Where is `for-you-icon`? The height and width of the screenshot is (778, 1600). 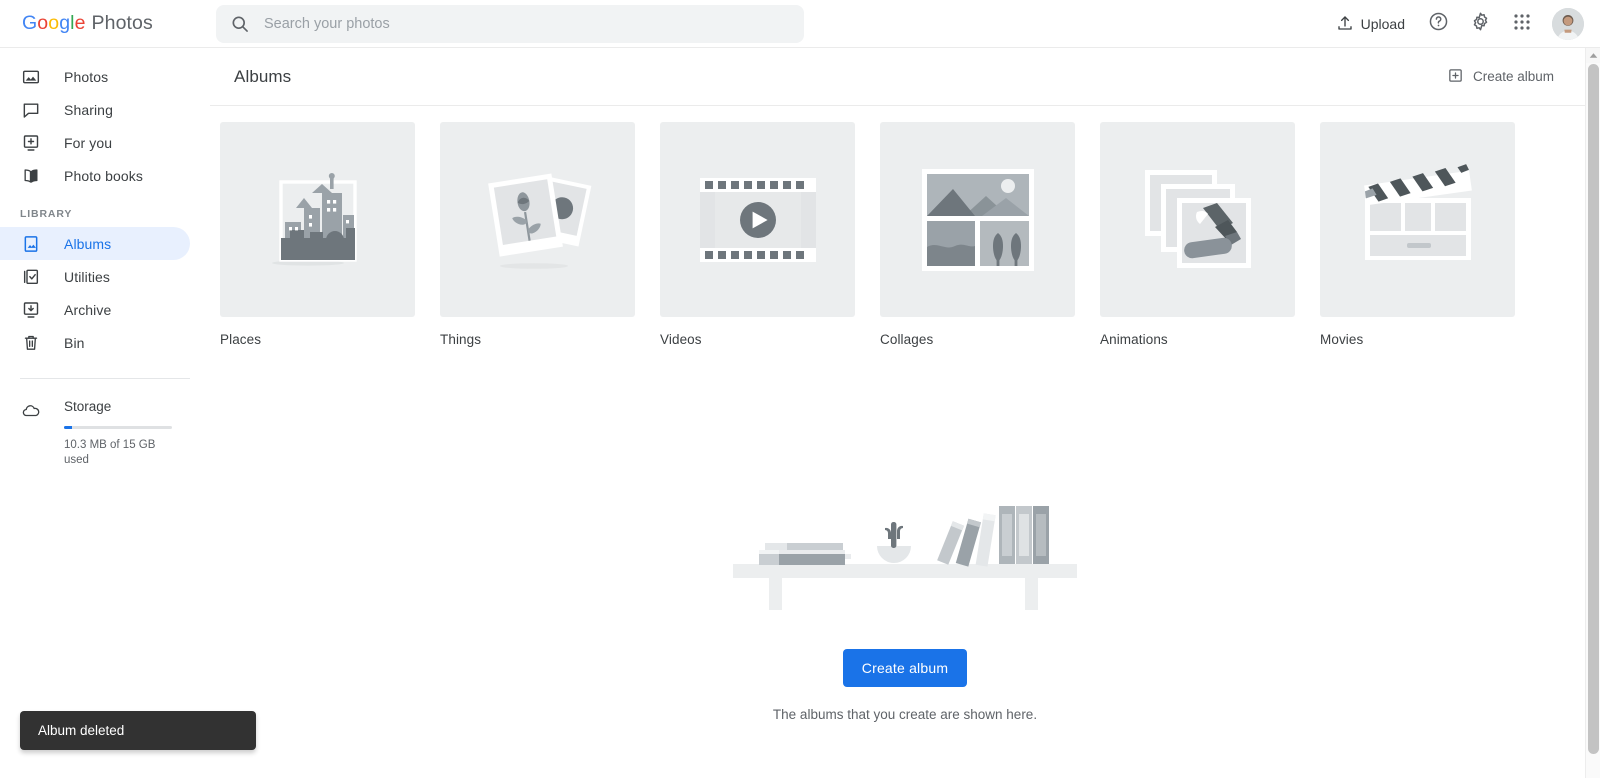
for-you-icon is located at coordinates (31, 143).